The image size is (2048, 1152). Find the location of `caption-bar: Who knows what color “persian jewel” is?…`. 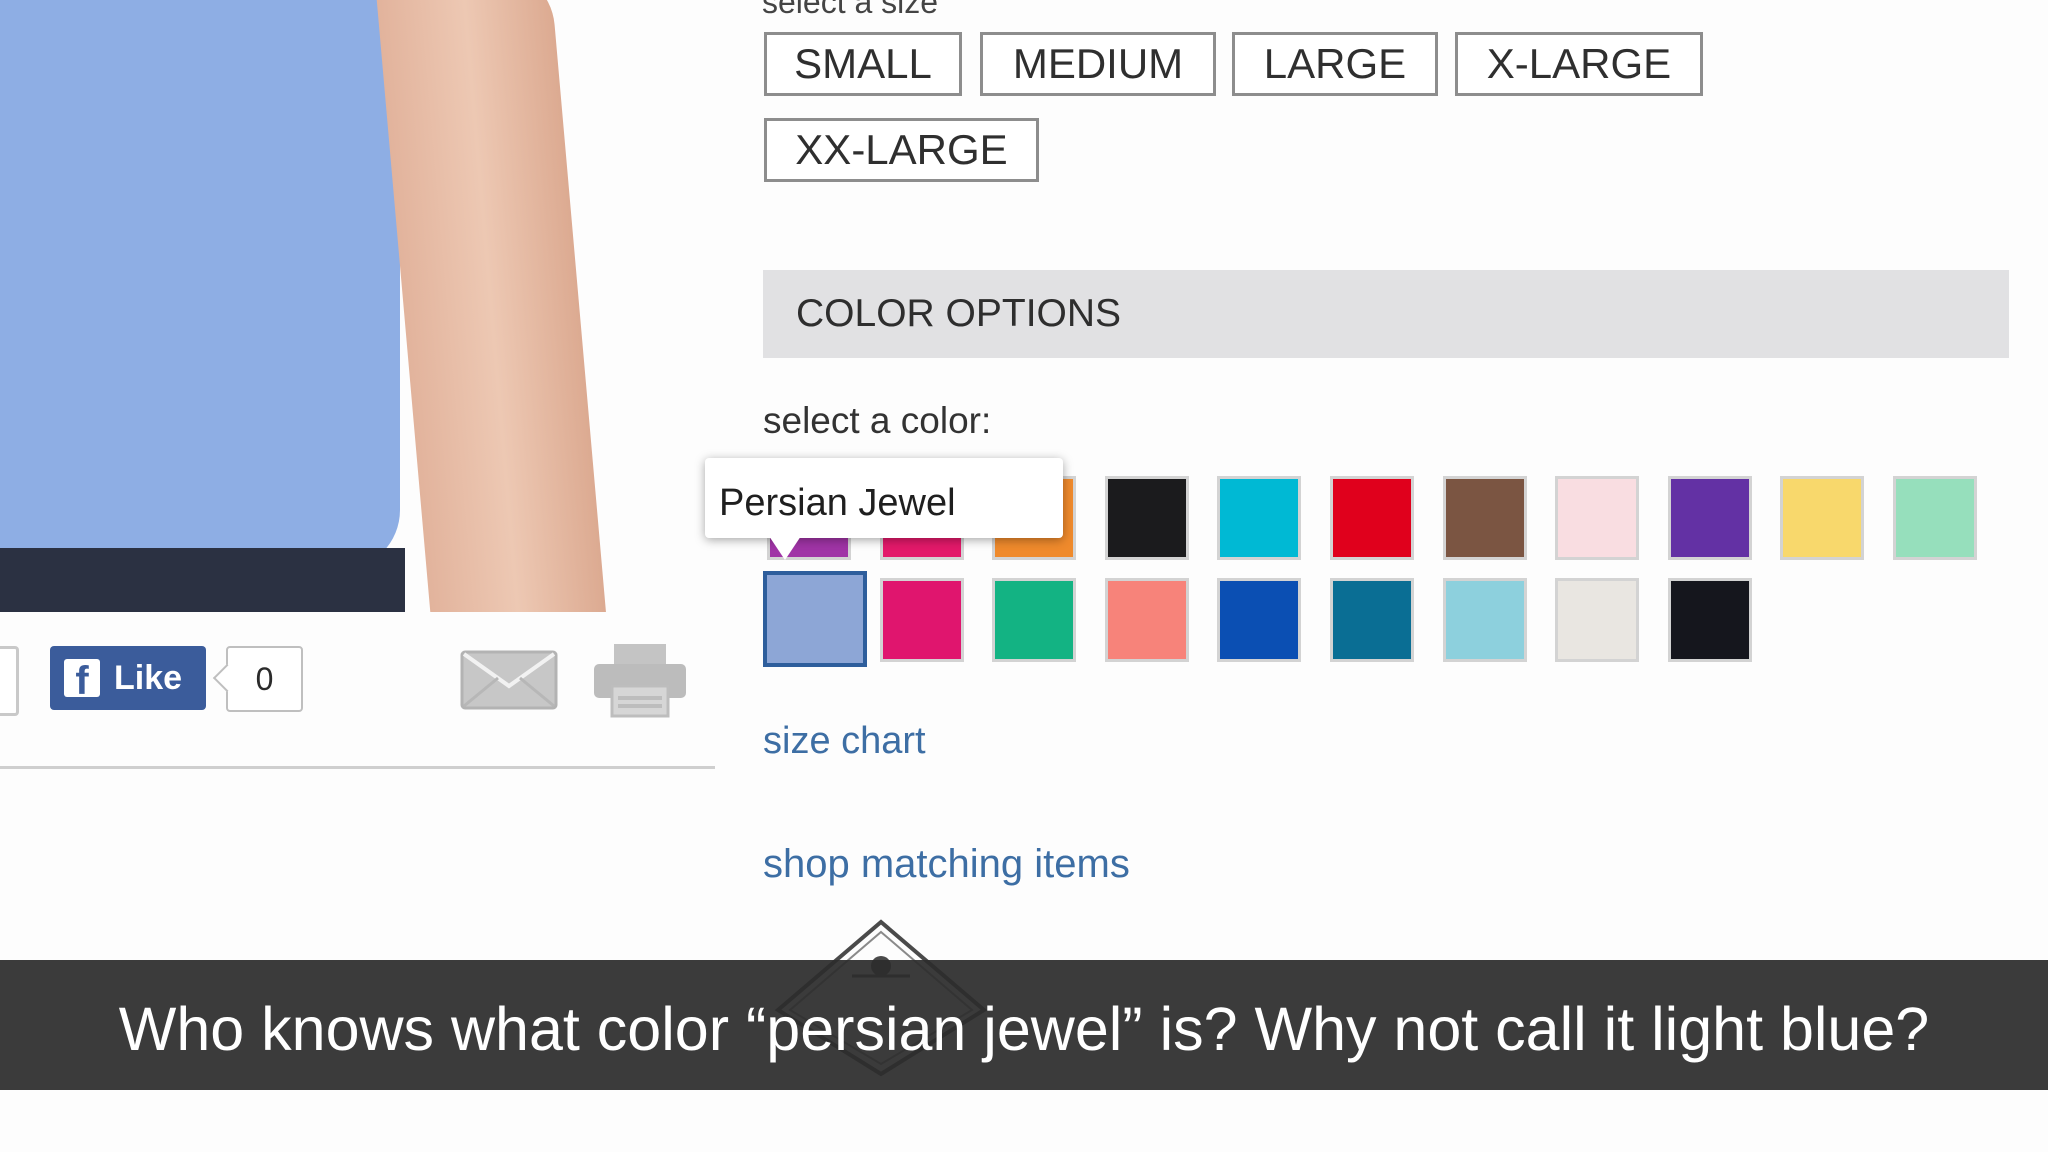

caption-bar: Who knows what color “persian jewel” is?… is located at coordinates (1024, 1025).